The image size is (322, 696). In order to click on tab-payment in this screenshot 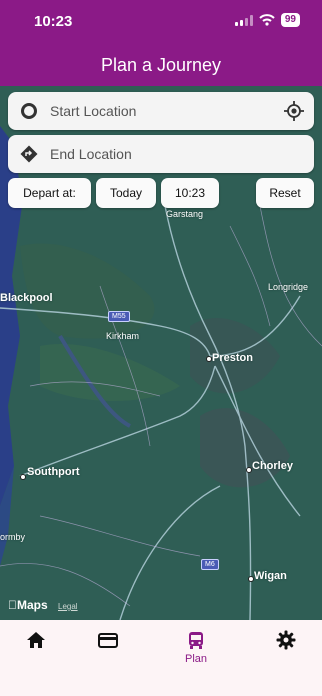, I will do `click(108, 653)`.